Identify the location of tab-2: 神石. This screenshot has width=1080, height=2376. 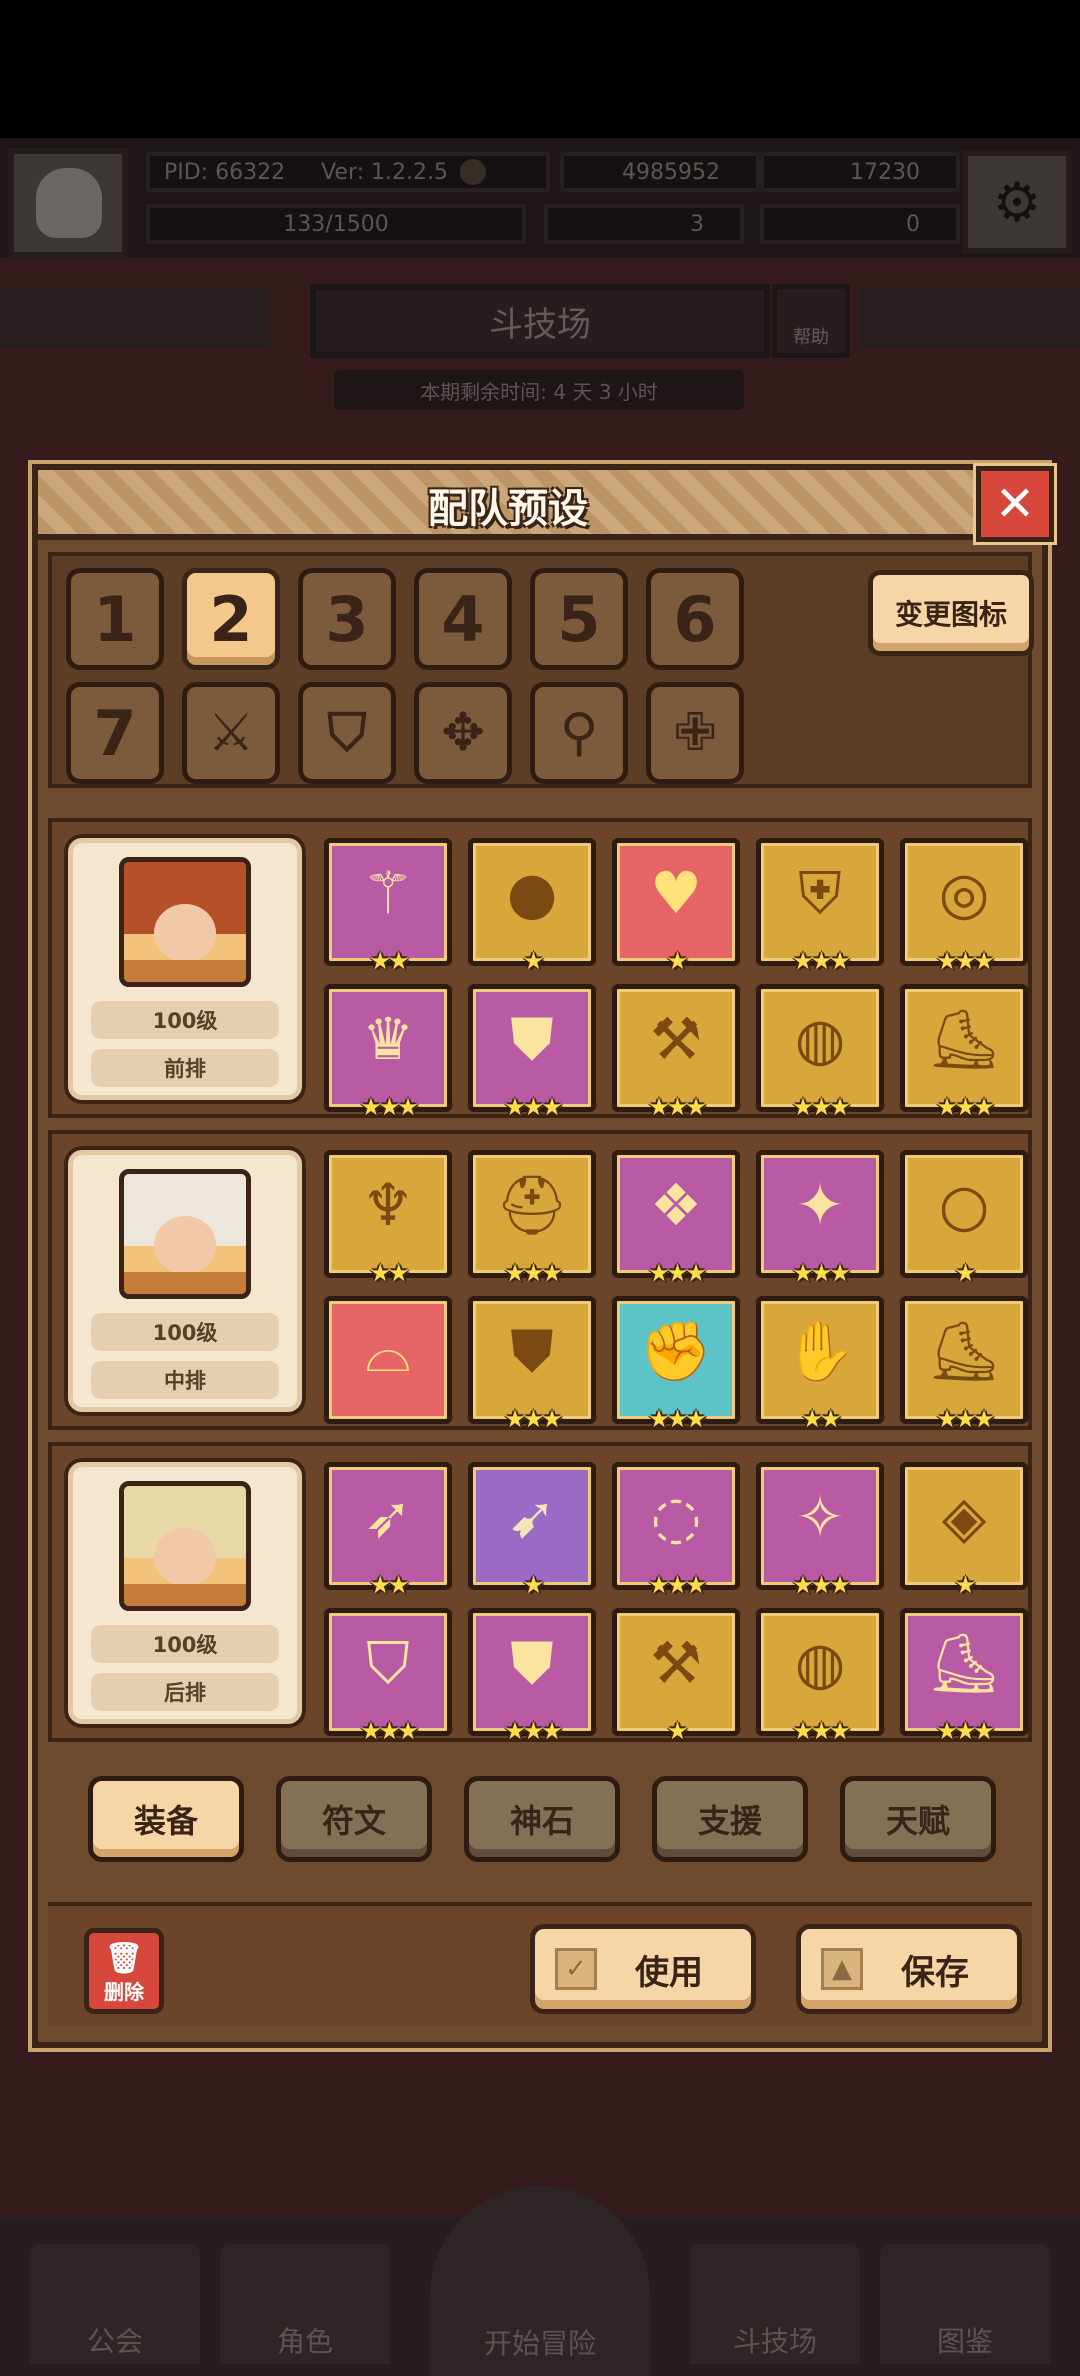
(542, 1819).